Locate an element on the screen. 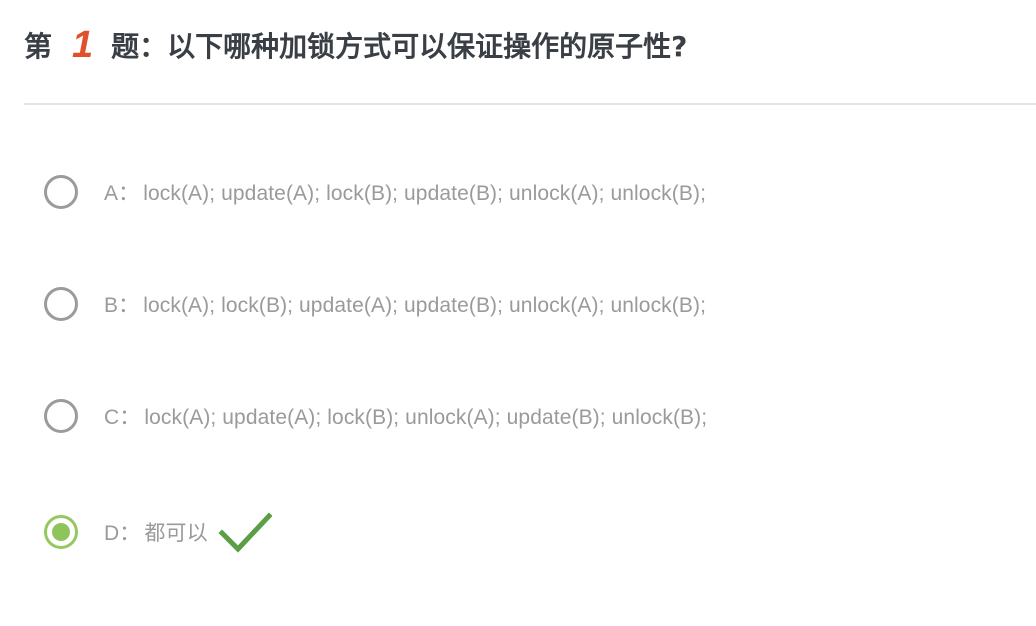 This screenshot has height=626, width=1036. question-text: 题：以下哪种加锁方式可以保证操作的原子性? is located at coordinates (399, 46).